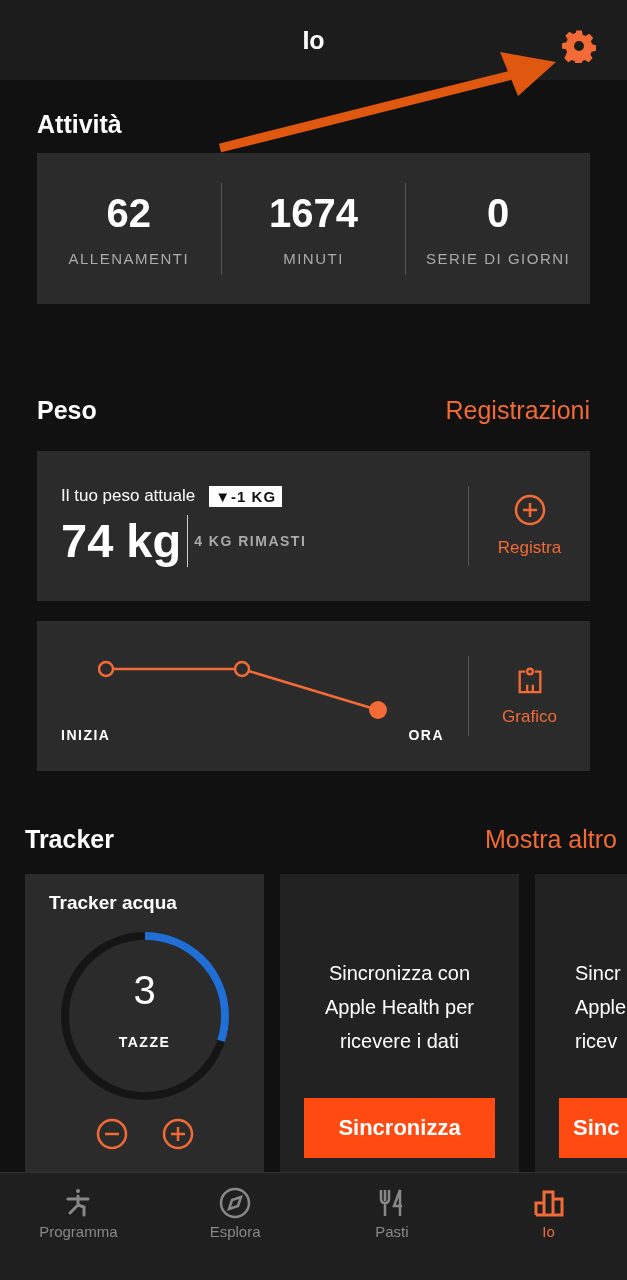  I want to click on card-title: Tracker acqua, so click(112, 903).